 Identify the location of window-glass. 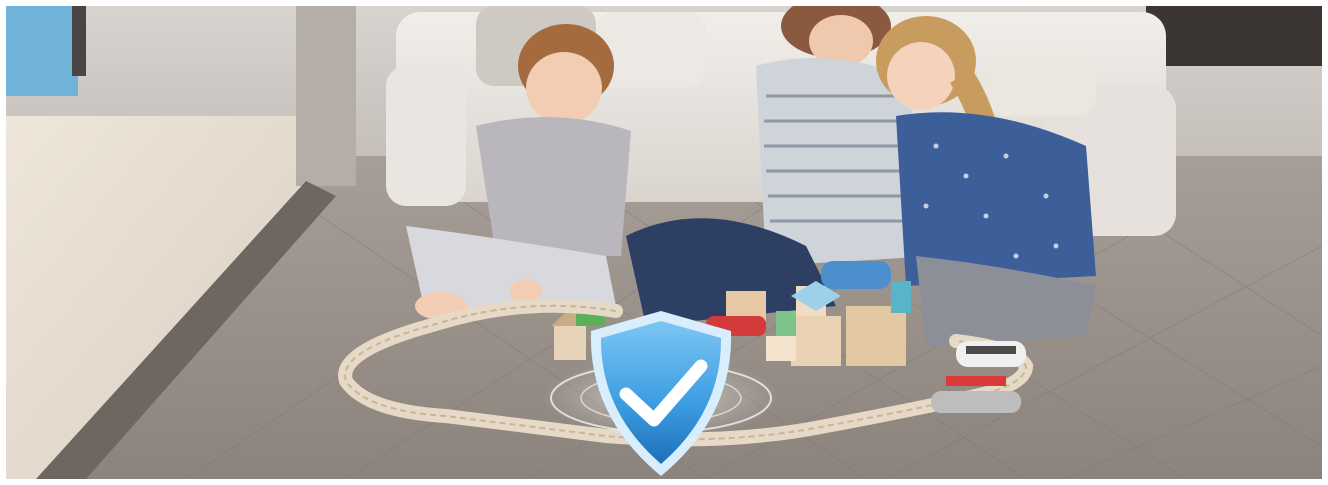
(42, 51).